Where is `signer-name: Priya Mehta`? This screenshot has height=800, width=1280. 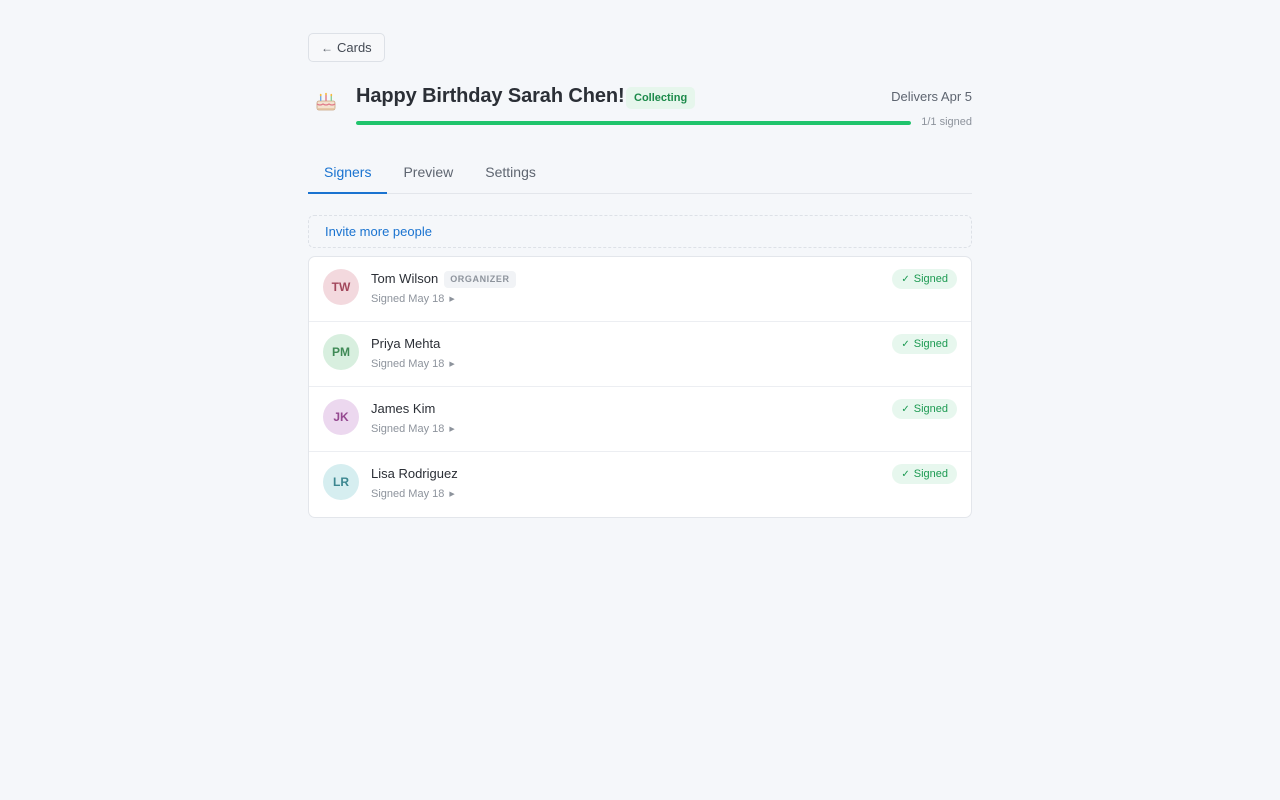
signer-name: Priya Mehta is located at coordinates (406, 343).